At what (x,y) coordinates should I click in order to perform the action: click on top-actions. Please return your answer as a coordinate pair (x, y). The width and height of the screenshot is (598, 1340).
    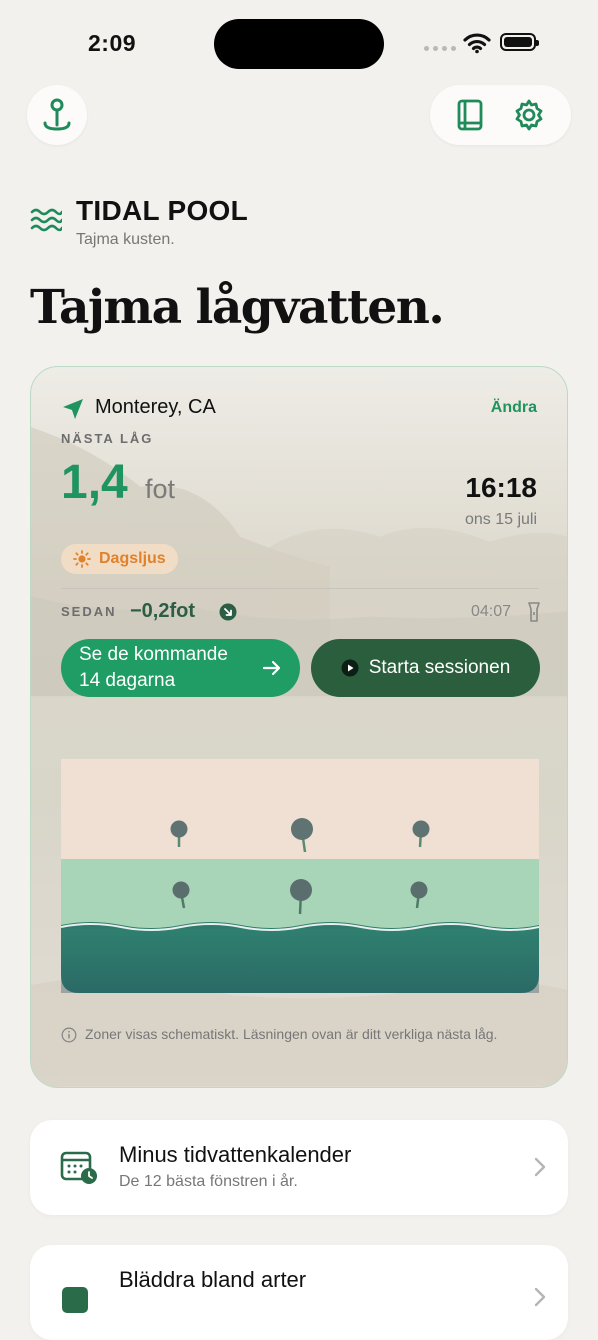
    Looking at the image, I should click on (500, 115).